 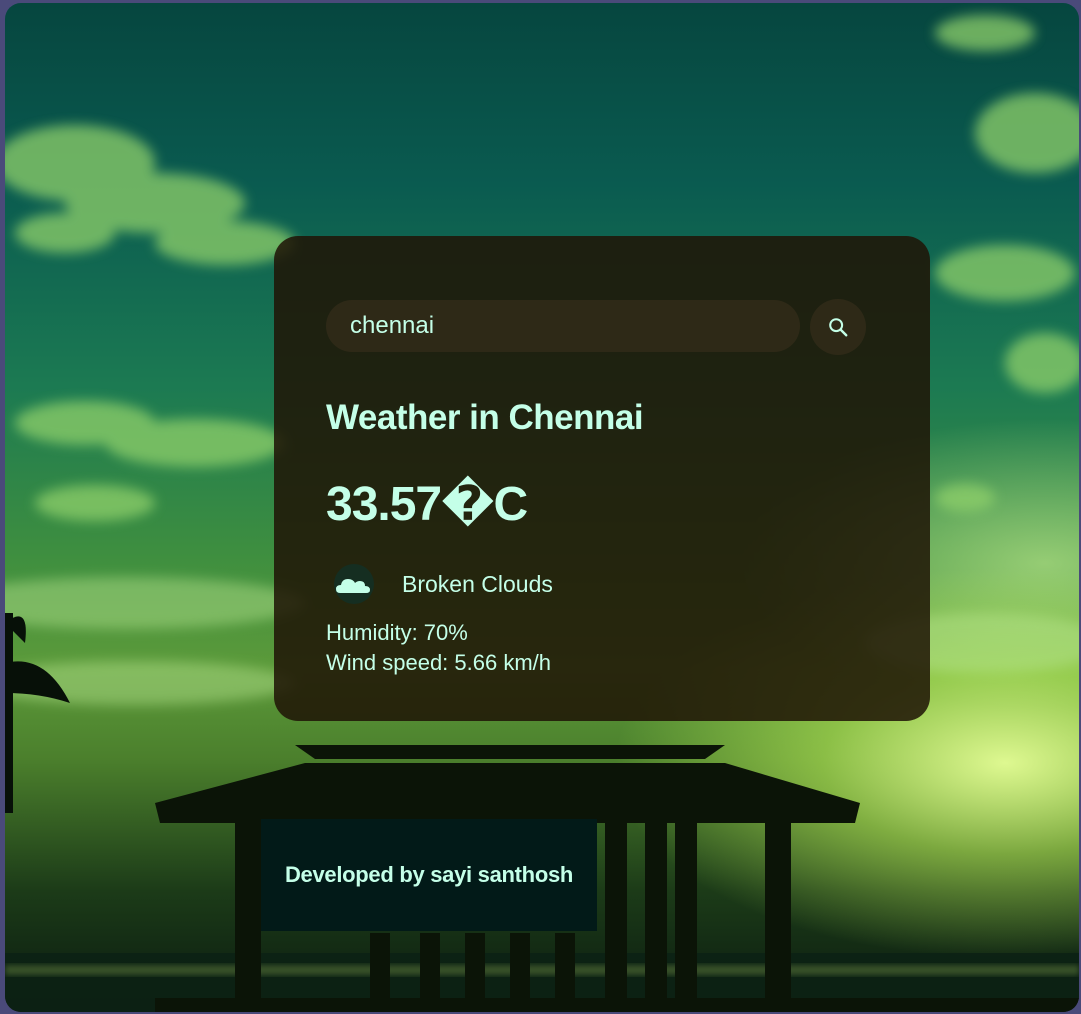 I want to click on search-button, so click(x=838, y=327).